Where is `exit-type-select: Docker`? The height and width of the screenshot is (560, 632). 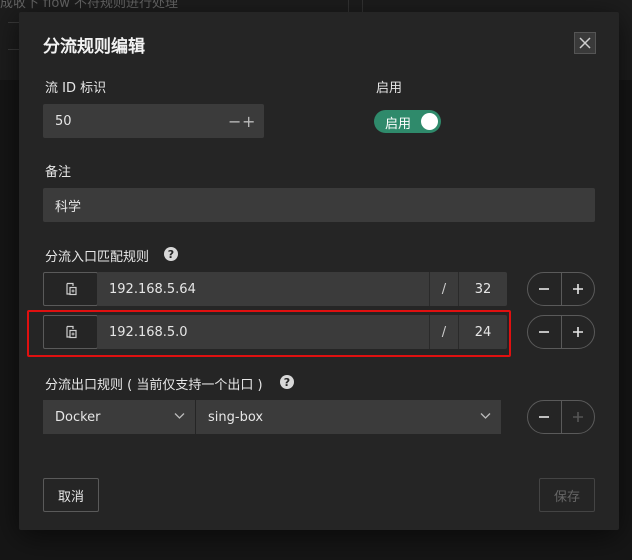
exit-type-select: Docker is located at coordinates (119, 417).